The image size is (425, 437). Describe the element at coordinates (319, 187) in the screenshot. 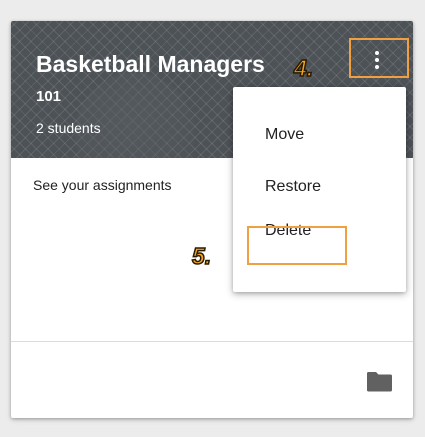

I see `menu-item-restore: Restore` at that location.